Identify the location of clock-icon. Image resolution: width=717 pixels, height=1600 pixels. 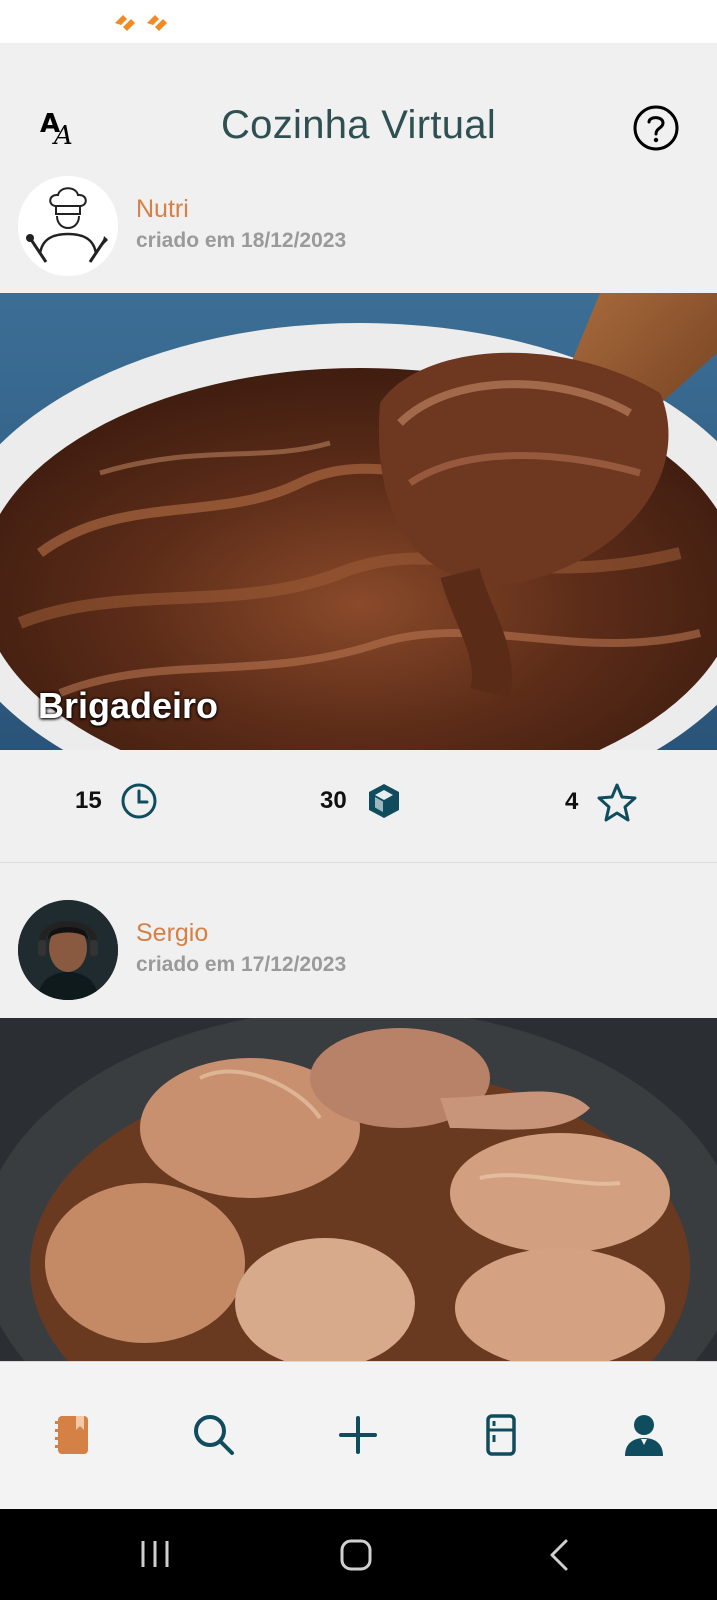
(139, 801).